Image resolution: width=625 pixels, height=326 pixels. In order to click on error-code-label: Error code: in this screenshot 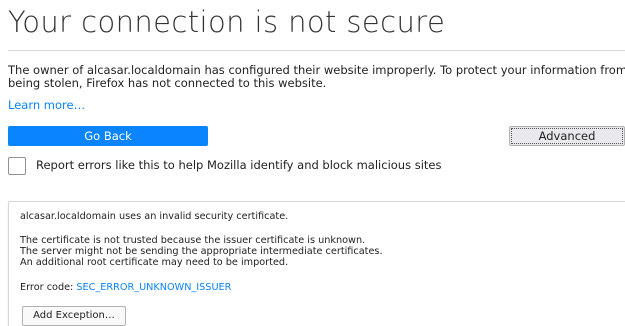, I will do `click(48, 287)`.